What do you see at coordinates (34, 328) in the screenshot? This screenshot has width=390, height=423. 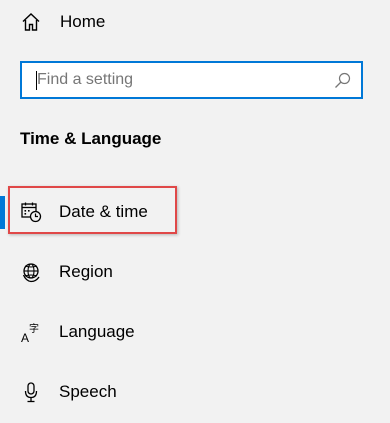 I see `svg-text: 字` at bounding box center [34, 328].